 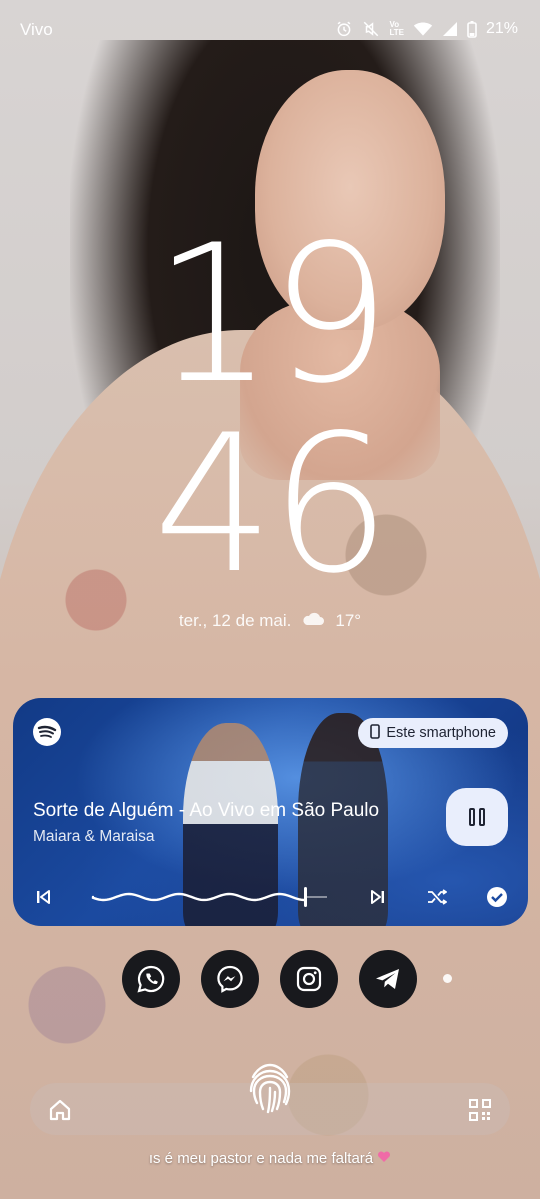 I want to click on output-device-label: Este smartphone, so click(x=441, y=733).